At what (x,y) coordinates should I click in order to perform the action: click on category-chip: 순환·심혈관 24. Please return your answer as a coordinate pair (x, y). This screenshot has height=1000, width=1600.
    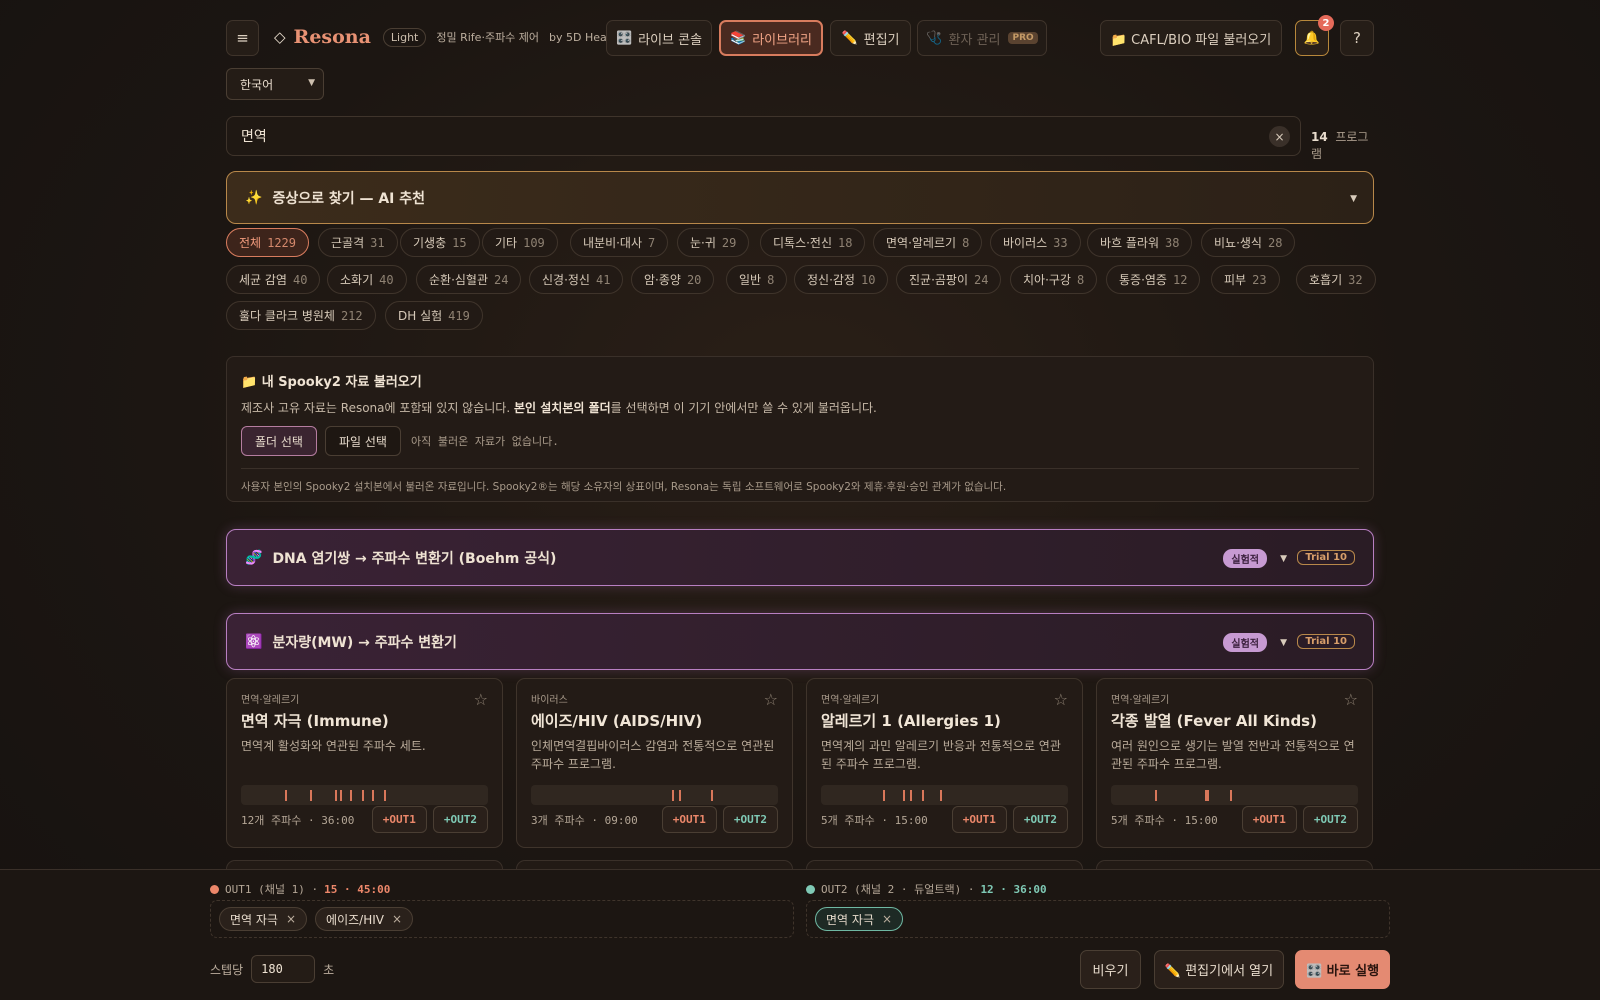
    Looking at the image, I should click on (469, 279).